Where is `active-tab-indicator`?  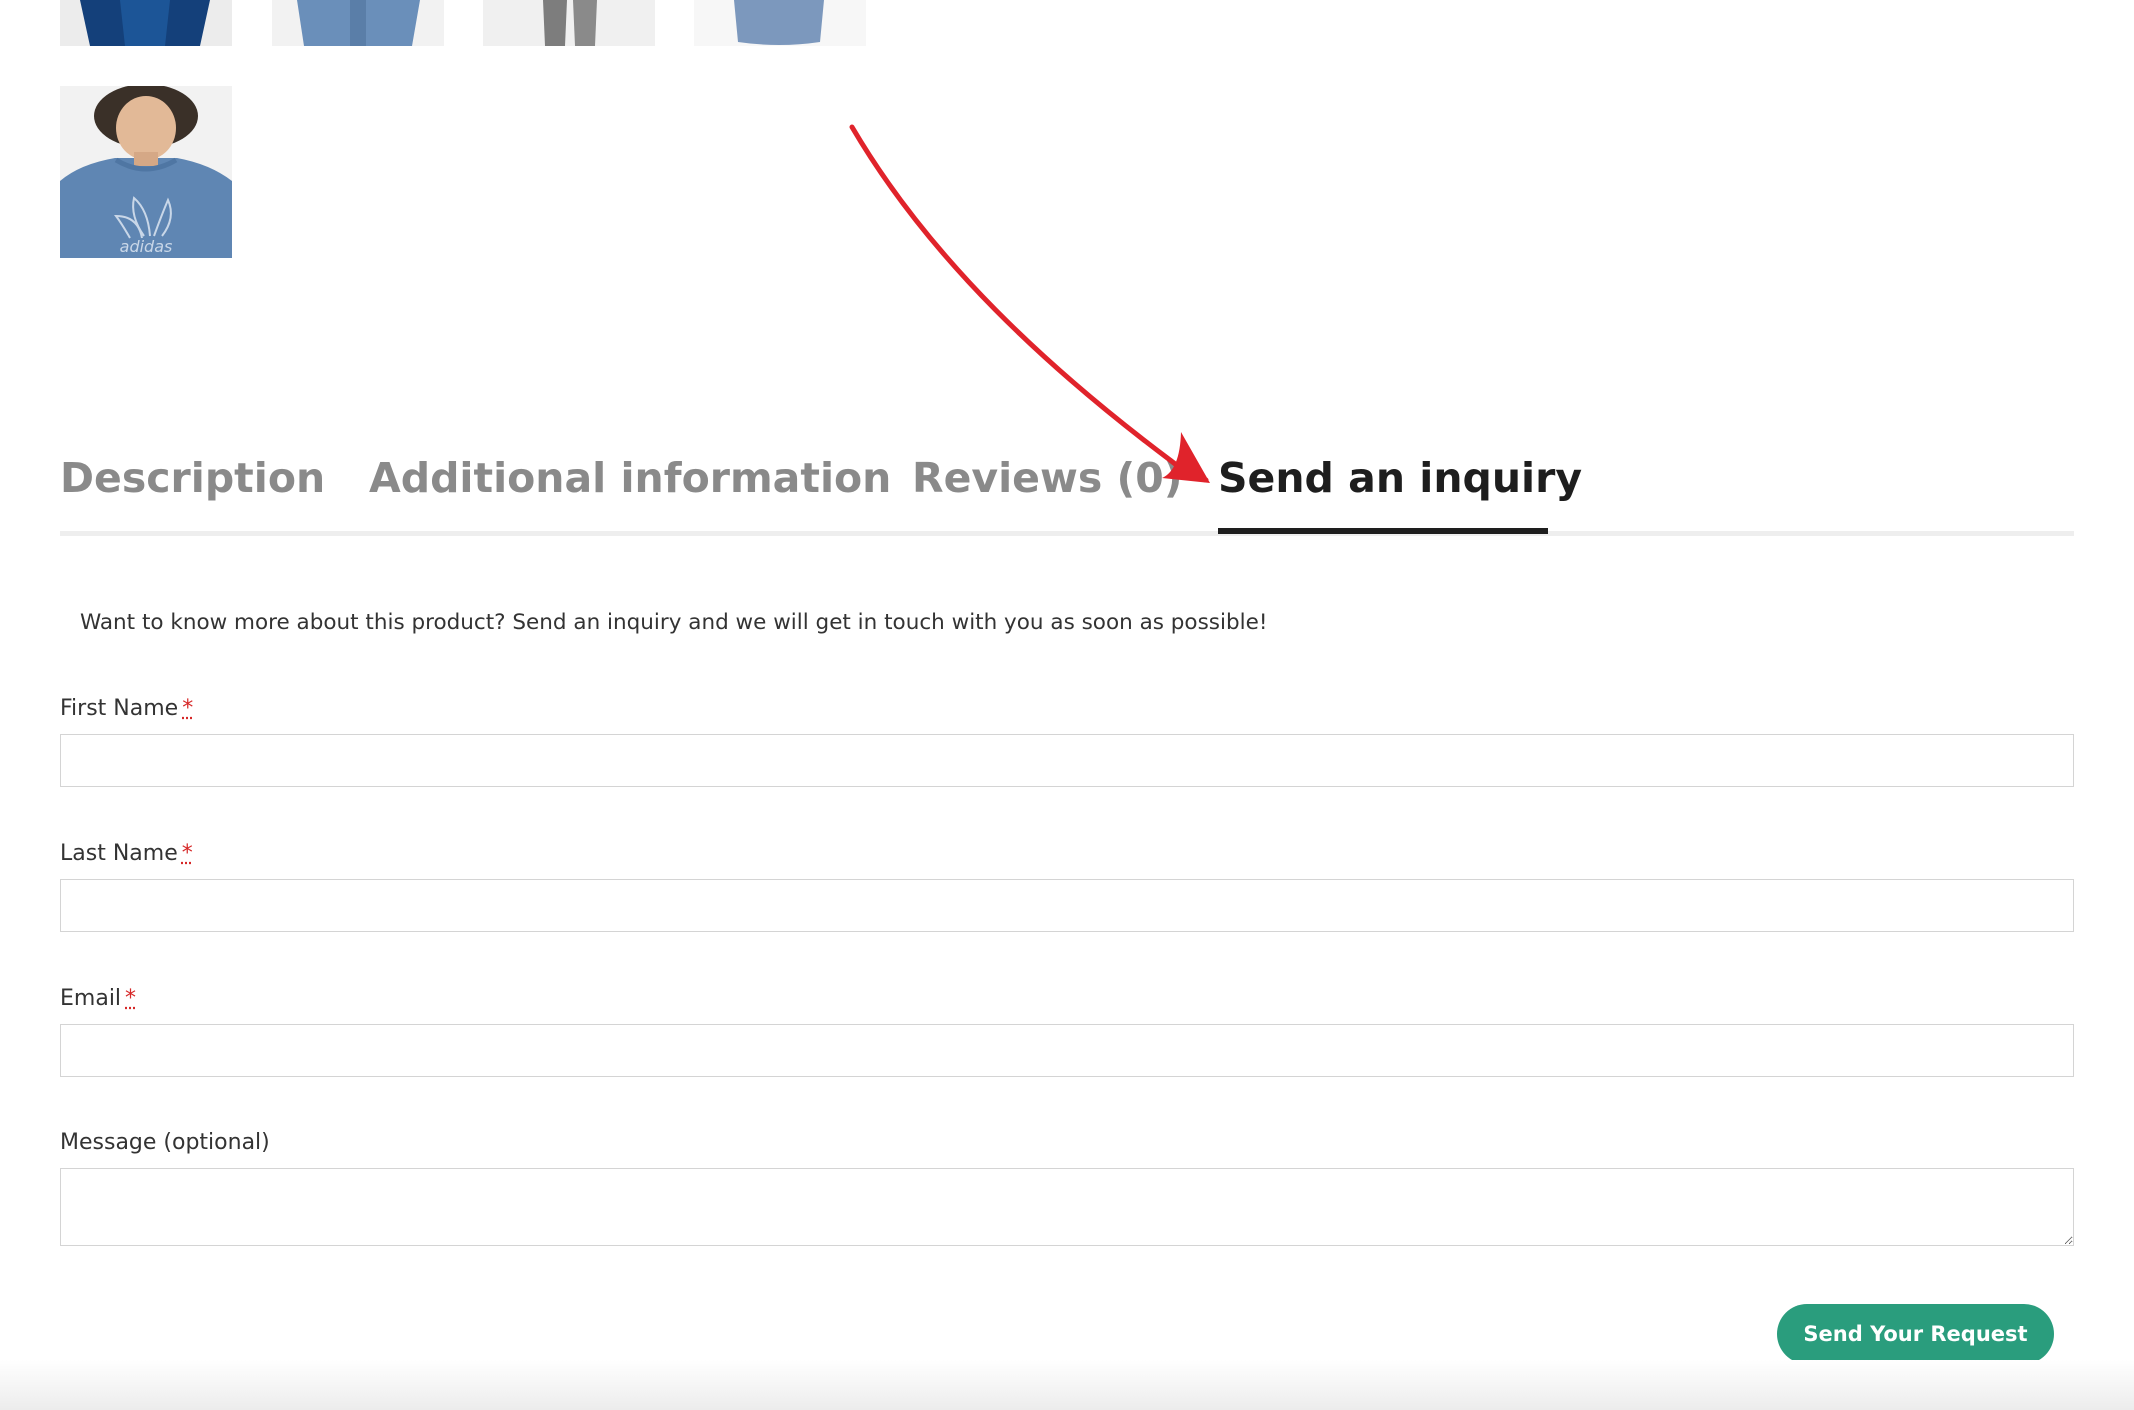
active-tab-indicator is located at coordinates (1383, 531).